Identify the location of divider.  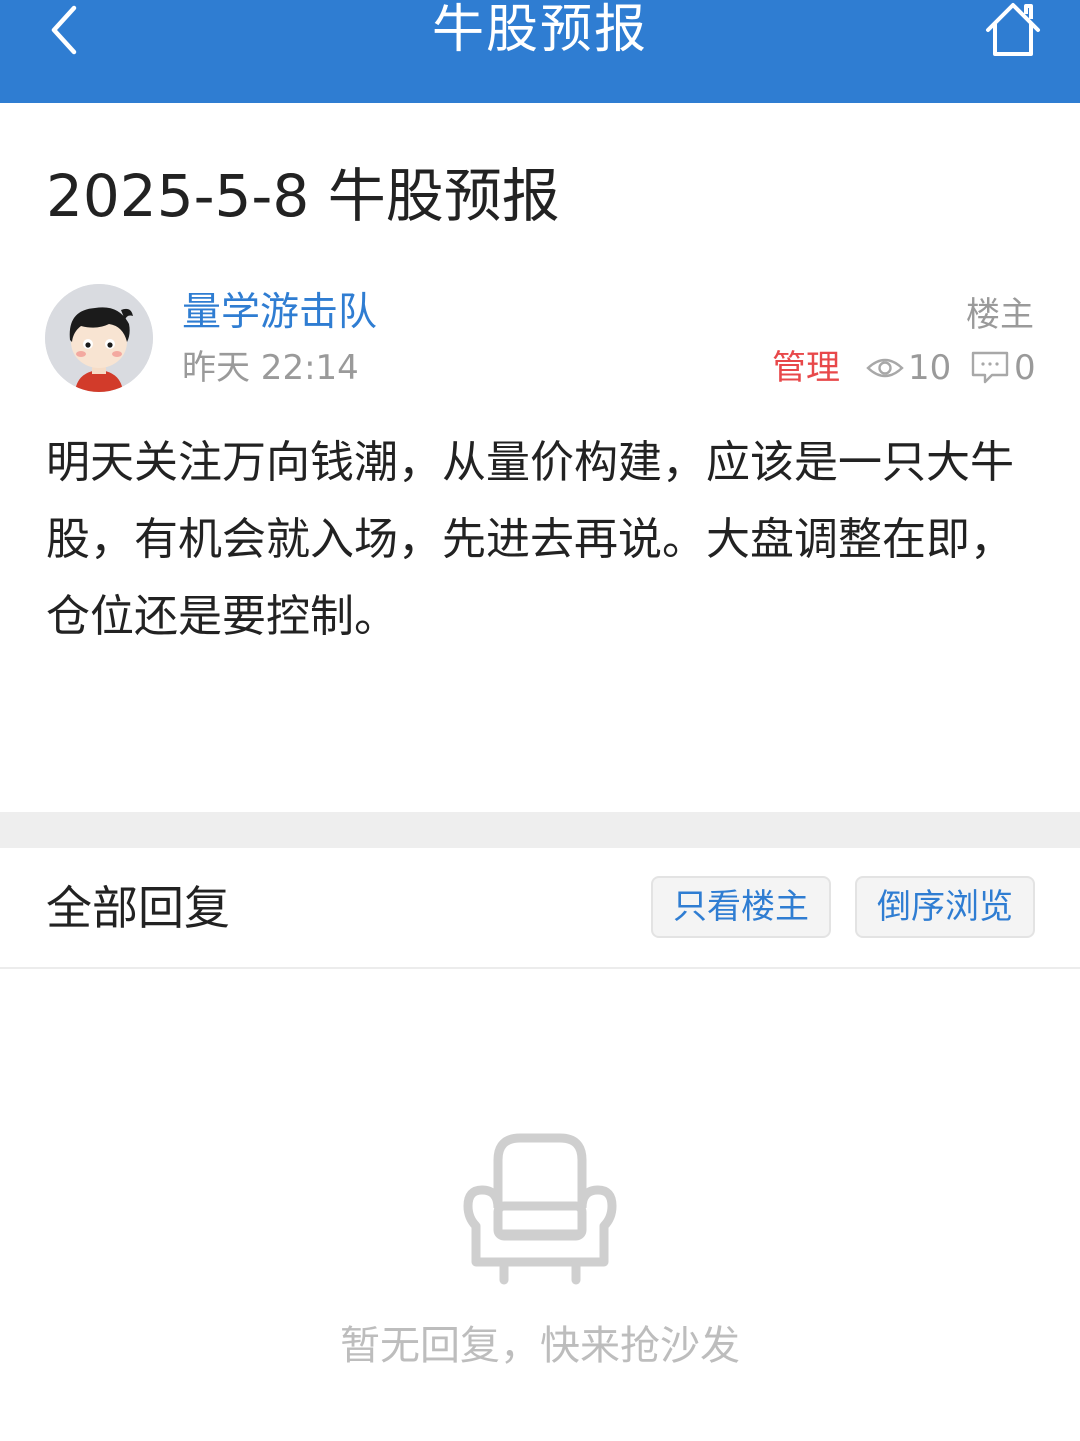
(540, 968).